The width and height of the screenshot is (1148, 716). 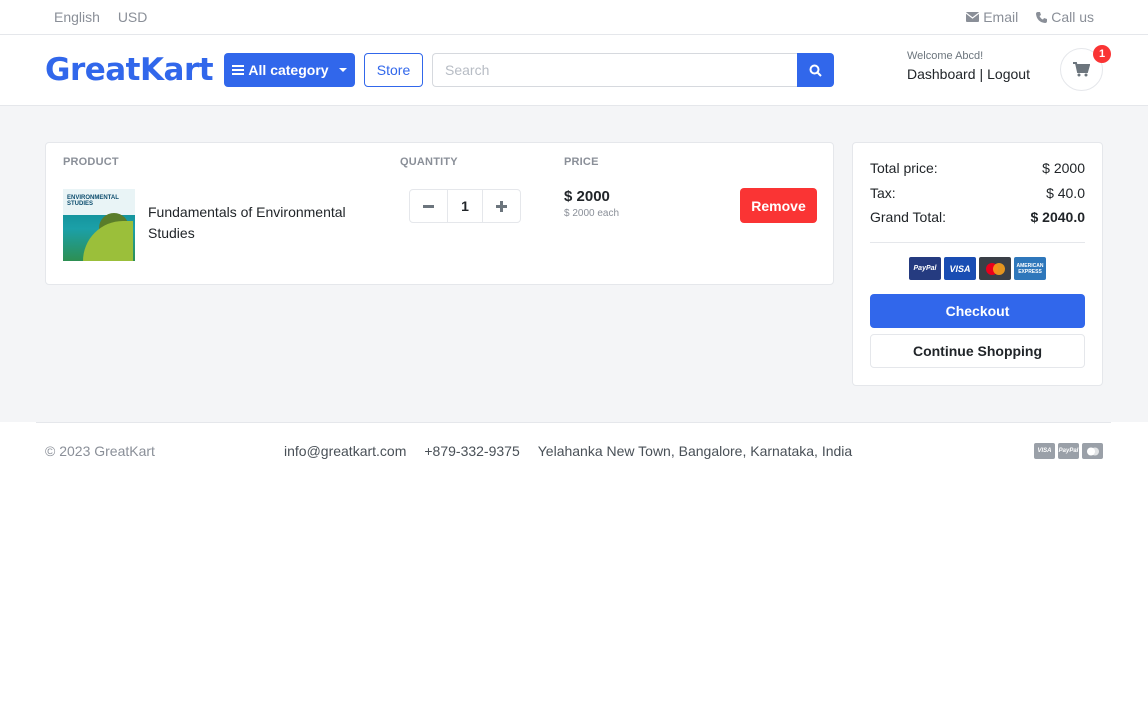 I want to click on total-price-label: Total price:, so click(x=904, y=168).